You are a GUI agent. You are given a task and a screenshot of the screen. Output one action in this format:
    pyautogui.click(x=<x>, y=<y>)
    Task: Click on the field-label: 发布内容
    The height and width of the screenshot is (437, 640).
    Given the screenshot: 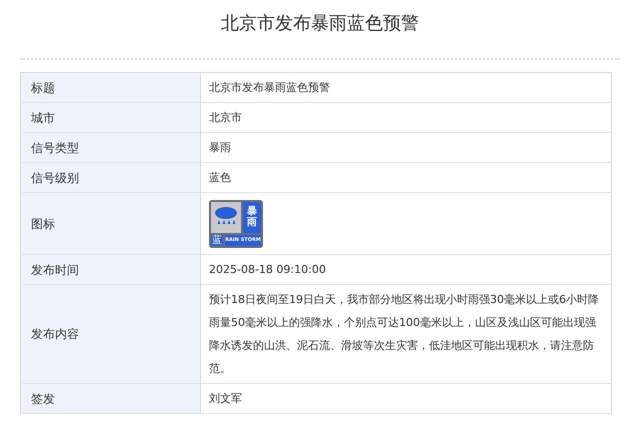 What is the action you would take?
    pyautogui.click(x=110, y=334)
    